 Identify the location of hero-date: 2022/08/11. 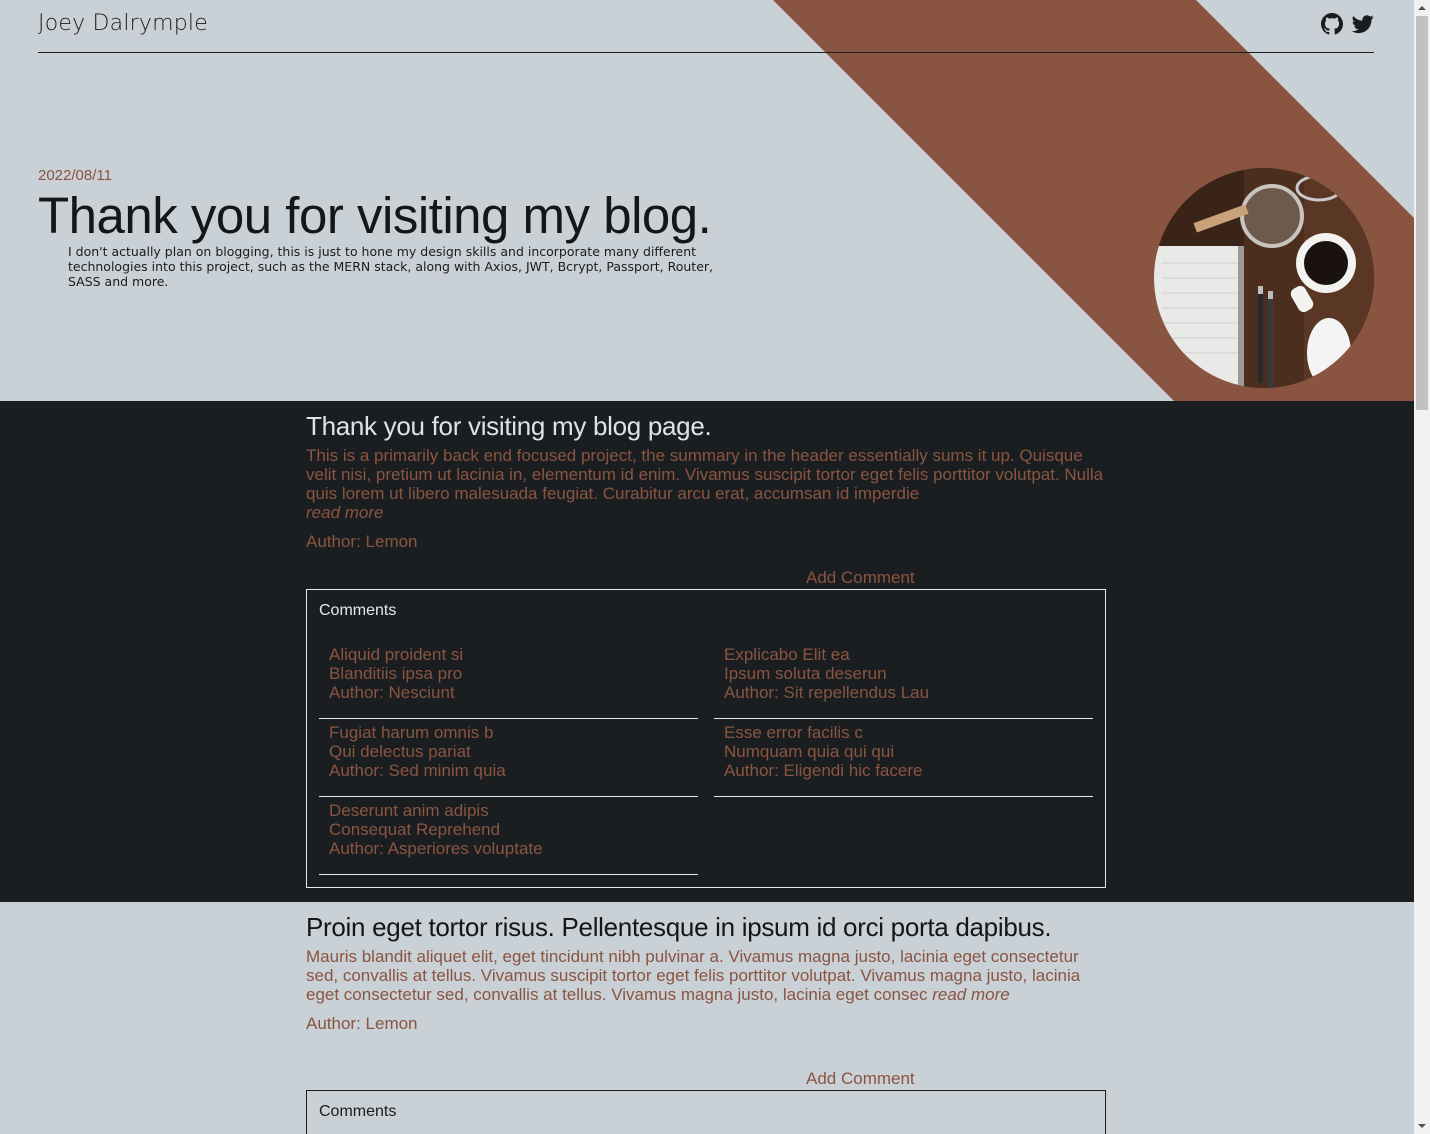
(75, 175).